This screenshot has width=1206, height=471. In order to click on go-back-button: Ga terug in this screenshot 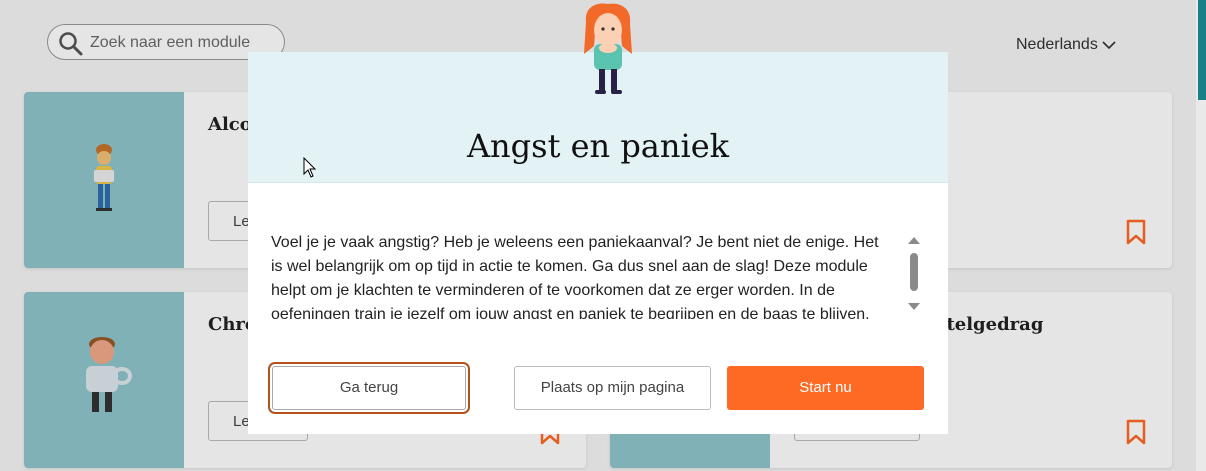, I will do `click(369, 388)`.